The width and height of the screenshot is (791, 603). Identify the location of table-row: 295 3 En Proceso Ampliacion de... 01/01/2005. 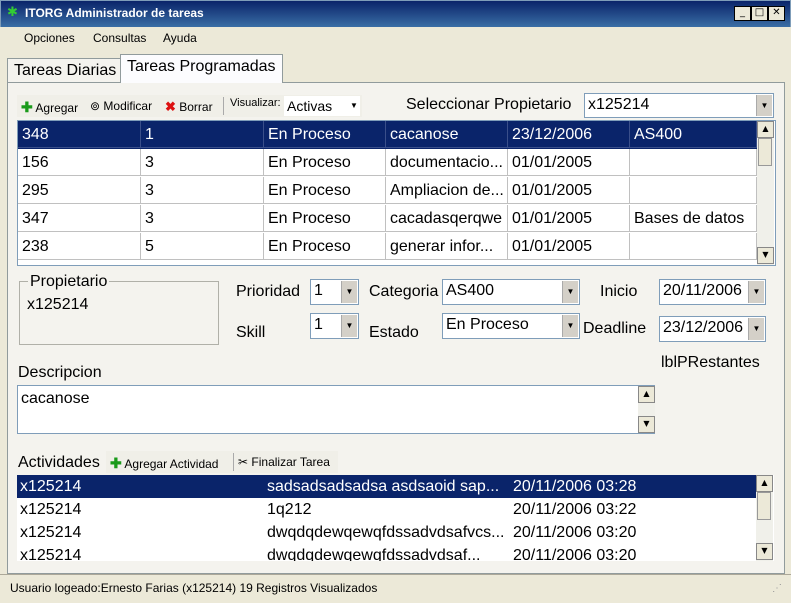
(387, 191).